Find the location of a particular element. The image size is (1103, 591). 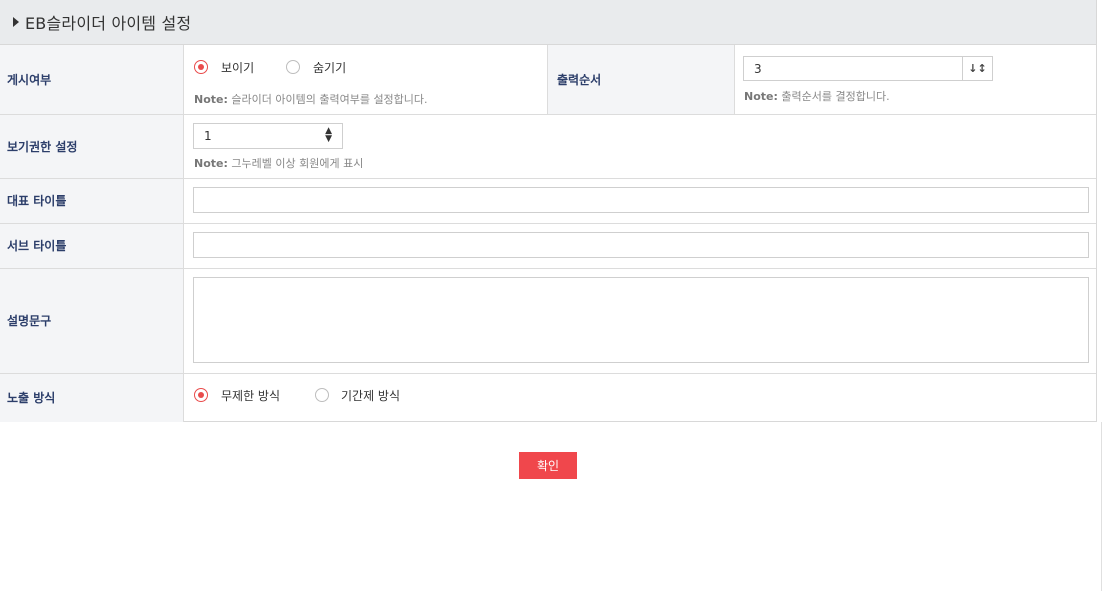

caret-right-icon is located at coordinates (16, 22).